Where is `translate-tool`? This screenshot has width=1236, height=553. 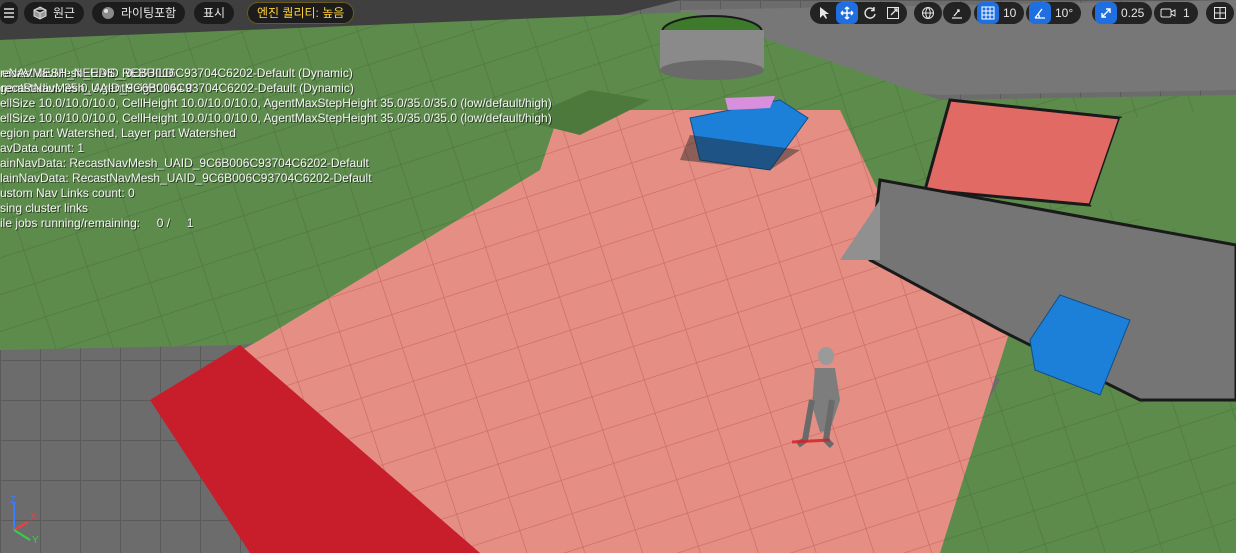 translate-tool is located at coordinates (847, 13).